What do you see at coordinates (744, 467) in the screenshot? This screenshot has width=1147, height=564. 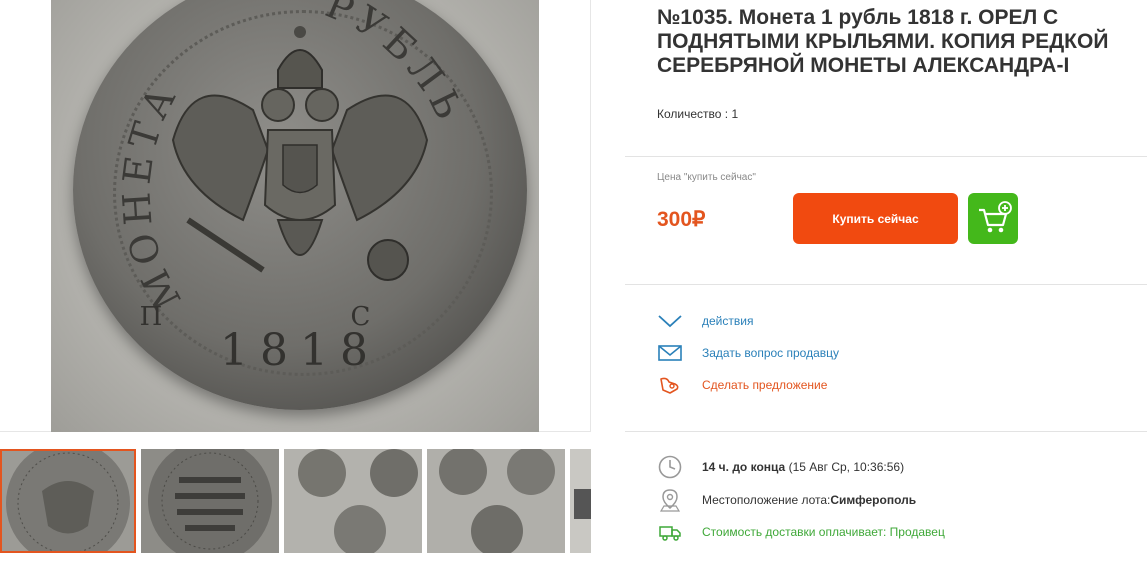 I see `time-left: 14 ч. до конца` at bounding box center [744, 467].